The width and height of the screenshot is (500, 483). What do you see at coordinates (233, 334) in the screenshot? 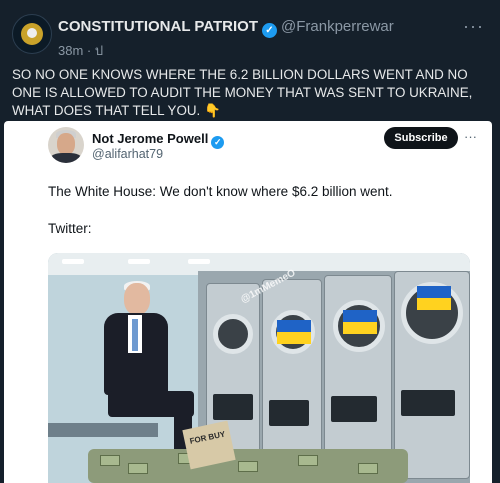
I see `washer-door` at bounding box center [233, 334].